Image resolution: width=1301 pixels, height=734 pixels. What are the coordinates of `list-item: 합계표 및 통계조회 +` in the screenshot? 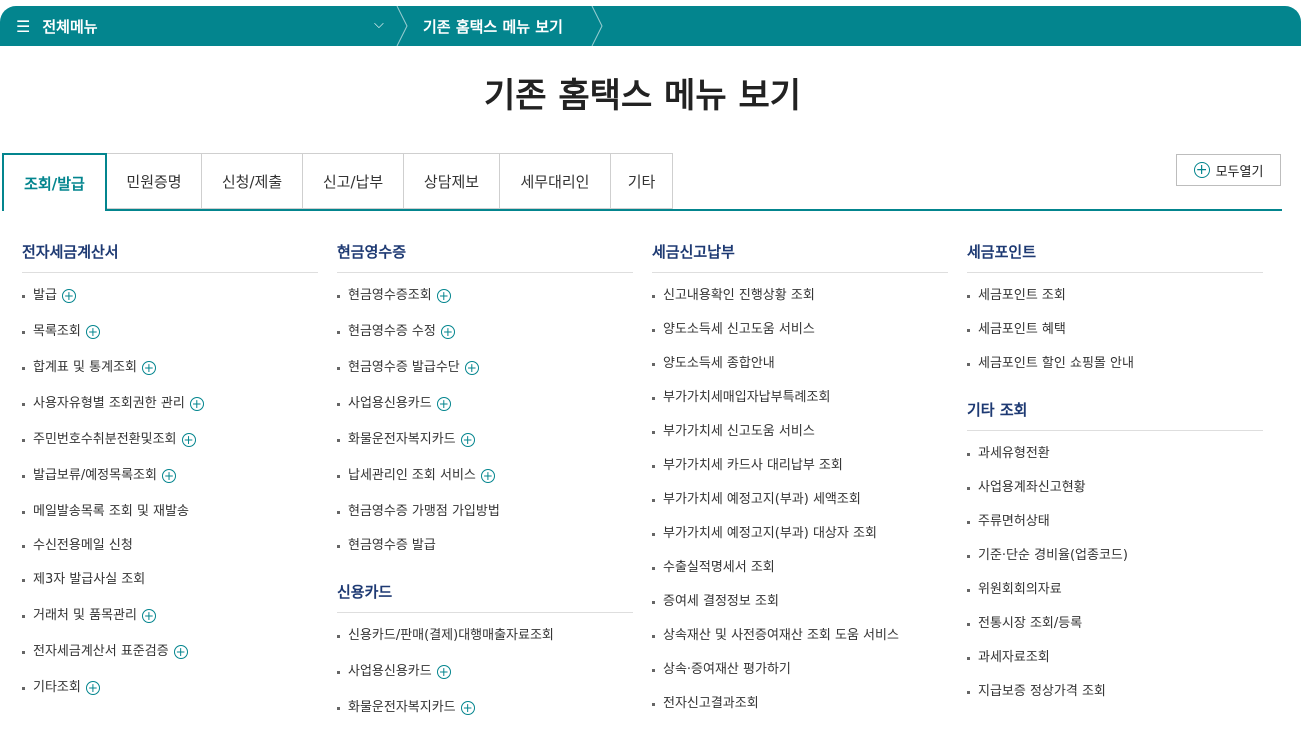 It's located at (170, 376).